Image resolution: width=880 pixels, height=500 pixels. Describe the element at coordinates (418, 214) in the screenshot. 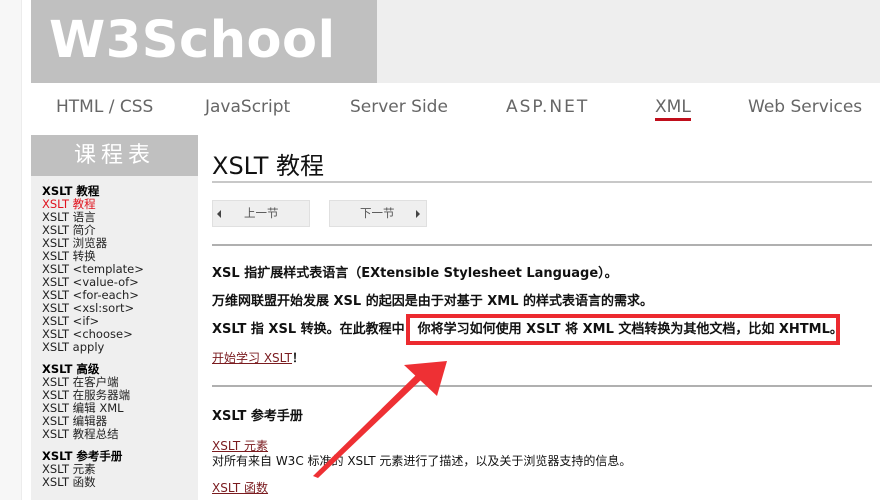

I see `caret-right-icon` at that location.